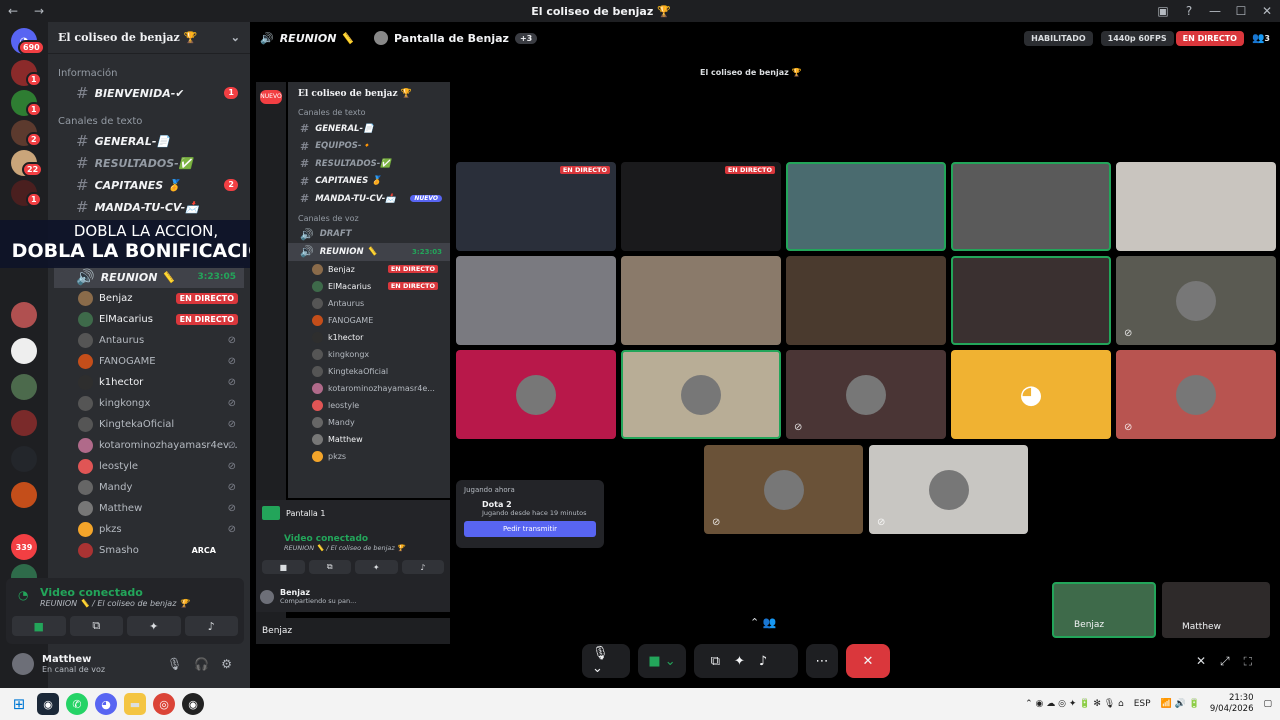 The height and width of the screenshot is (720, 1280). I want to click on folder-icon: ▬, so click(135, 704).